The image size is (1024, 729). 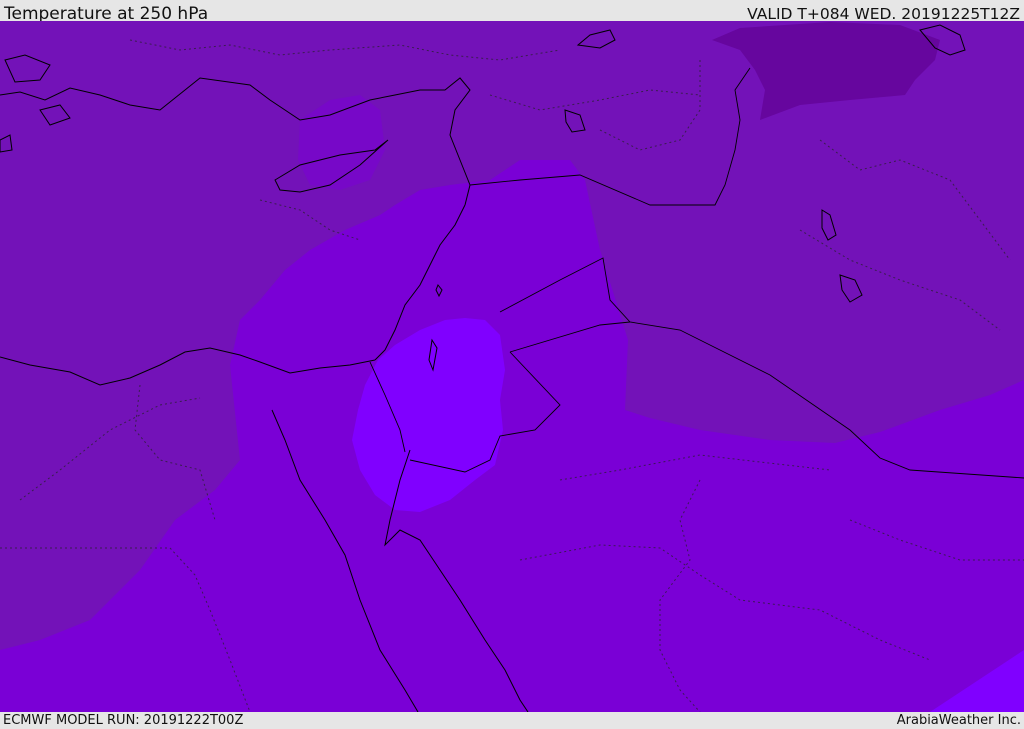 I want to click on model-run: ECMWF MODEL RUN: 20191222T00Z, so click(x=123, y=720).